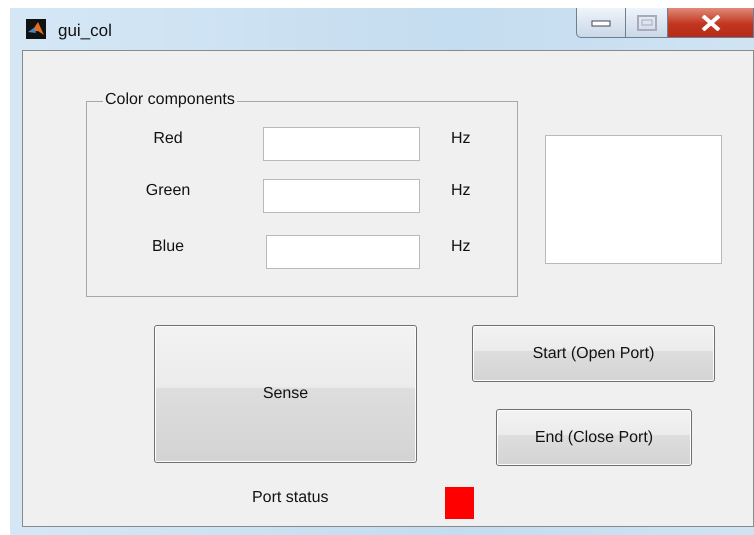  I want to click on minimize-button, so click(601, 23).